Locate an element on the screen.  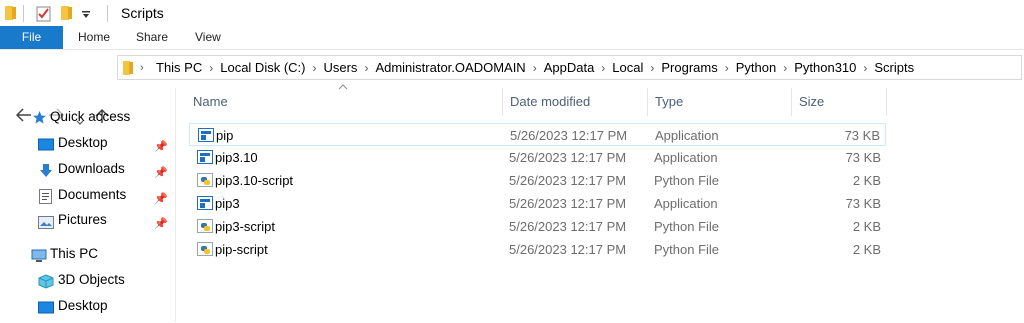
ribbon-tabs: File Home Share View is located at coordinates (512, 38).